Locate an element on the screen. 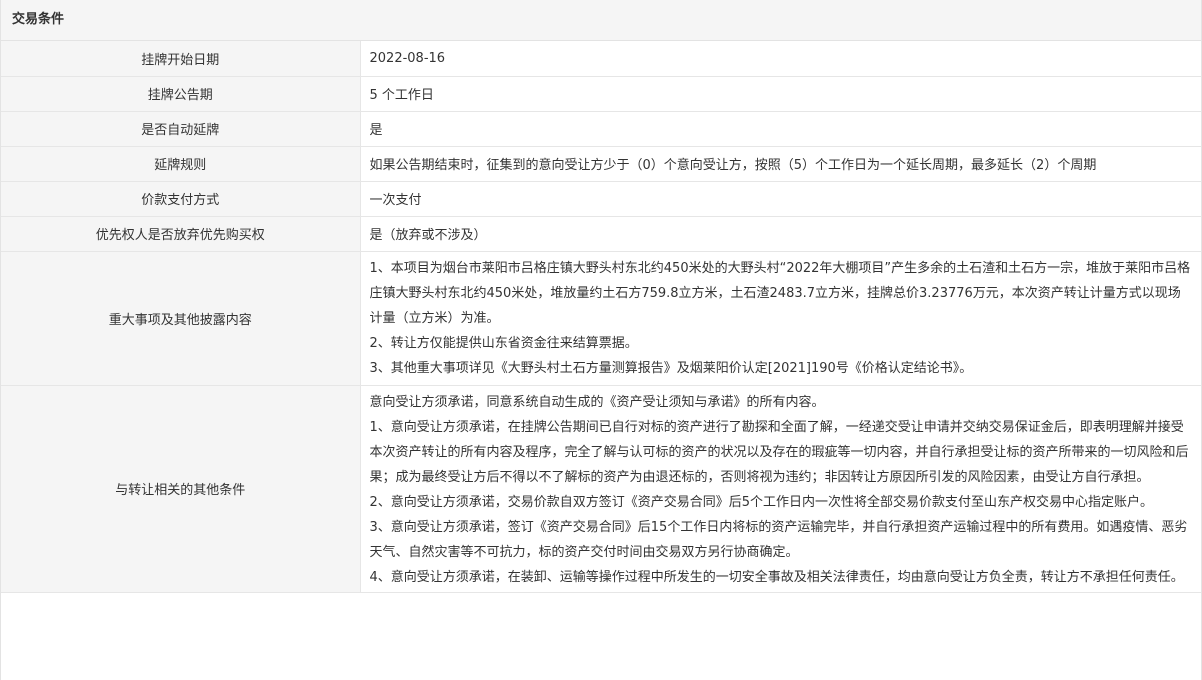  section-title: 交易条件 is located at coordinates (601, 20).